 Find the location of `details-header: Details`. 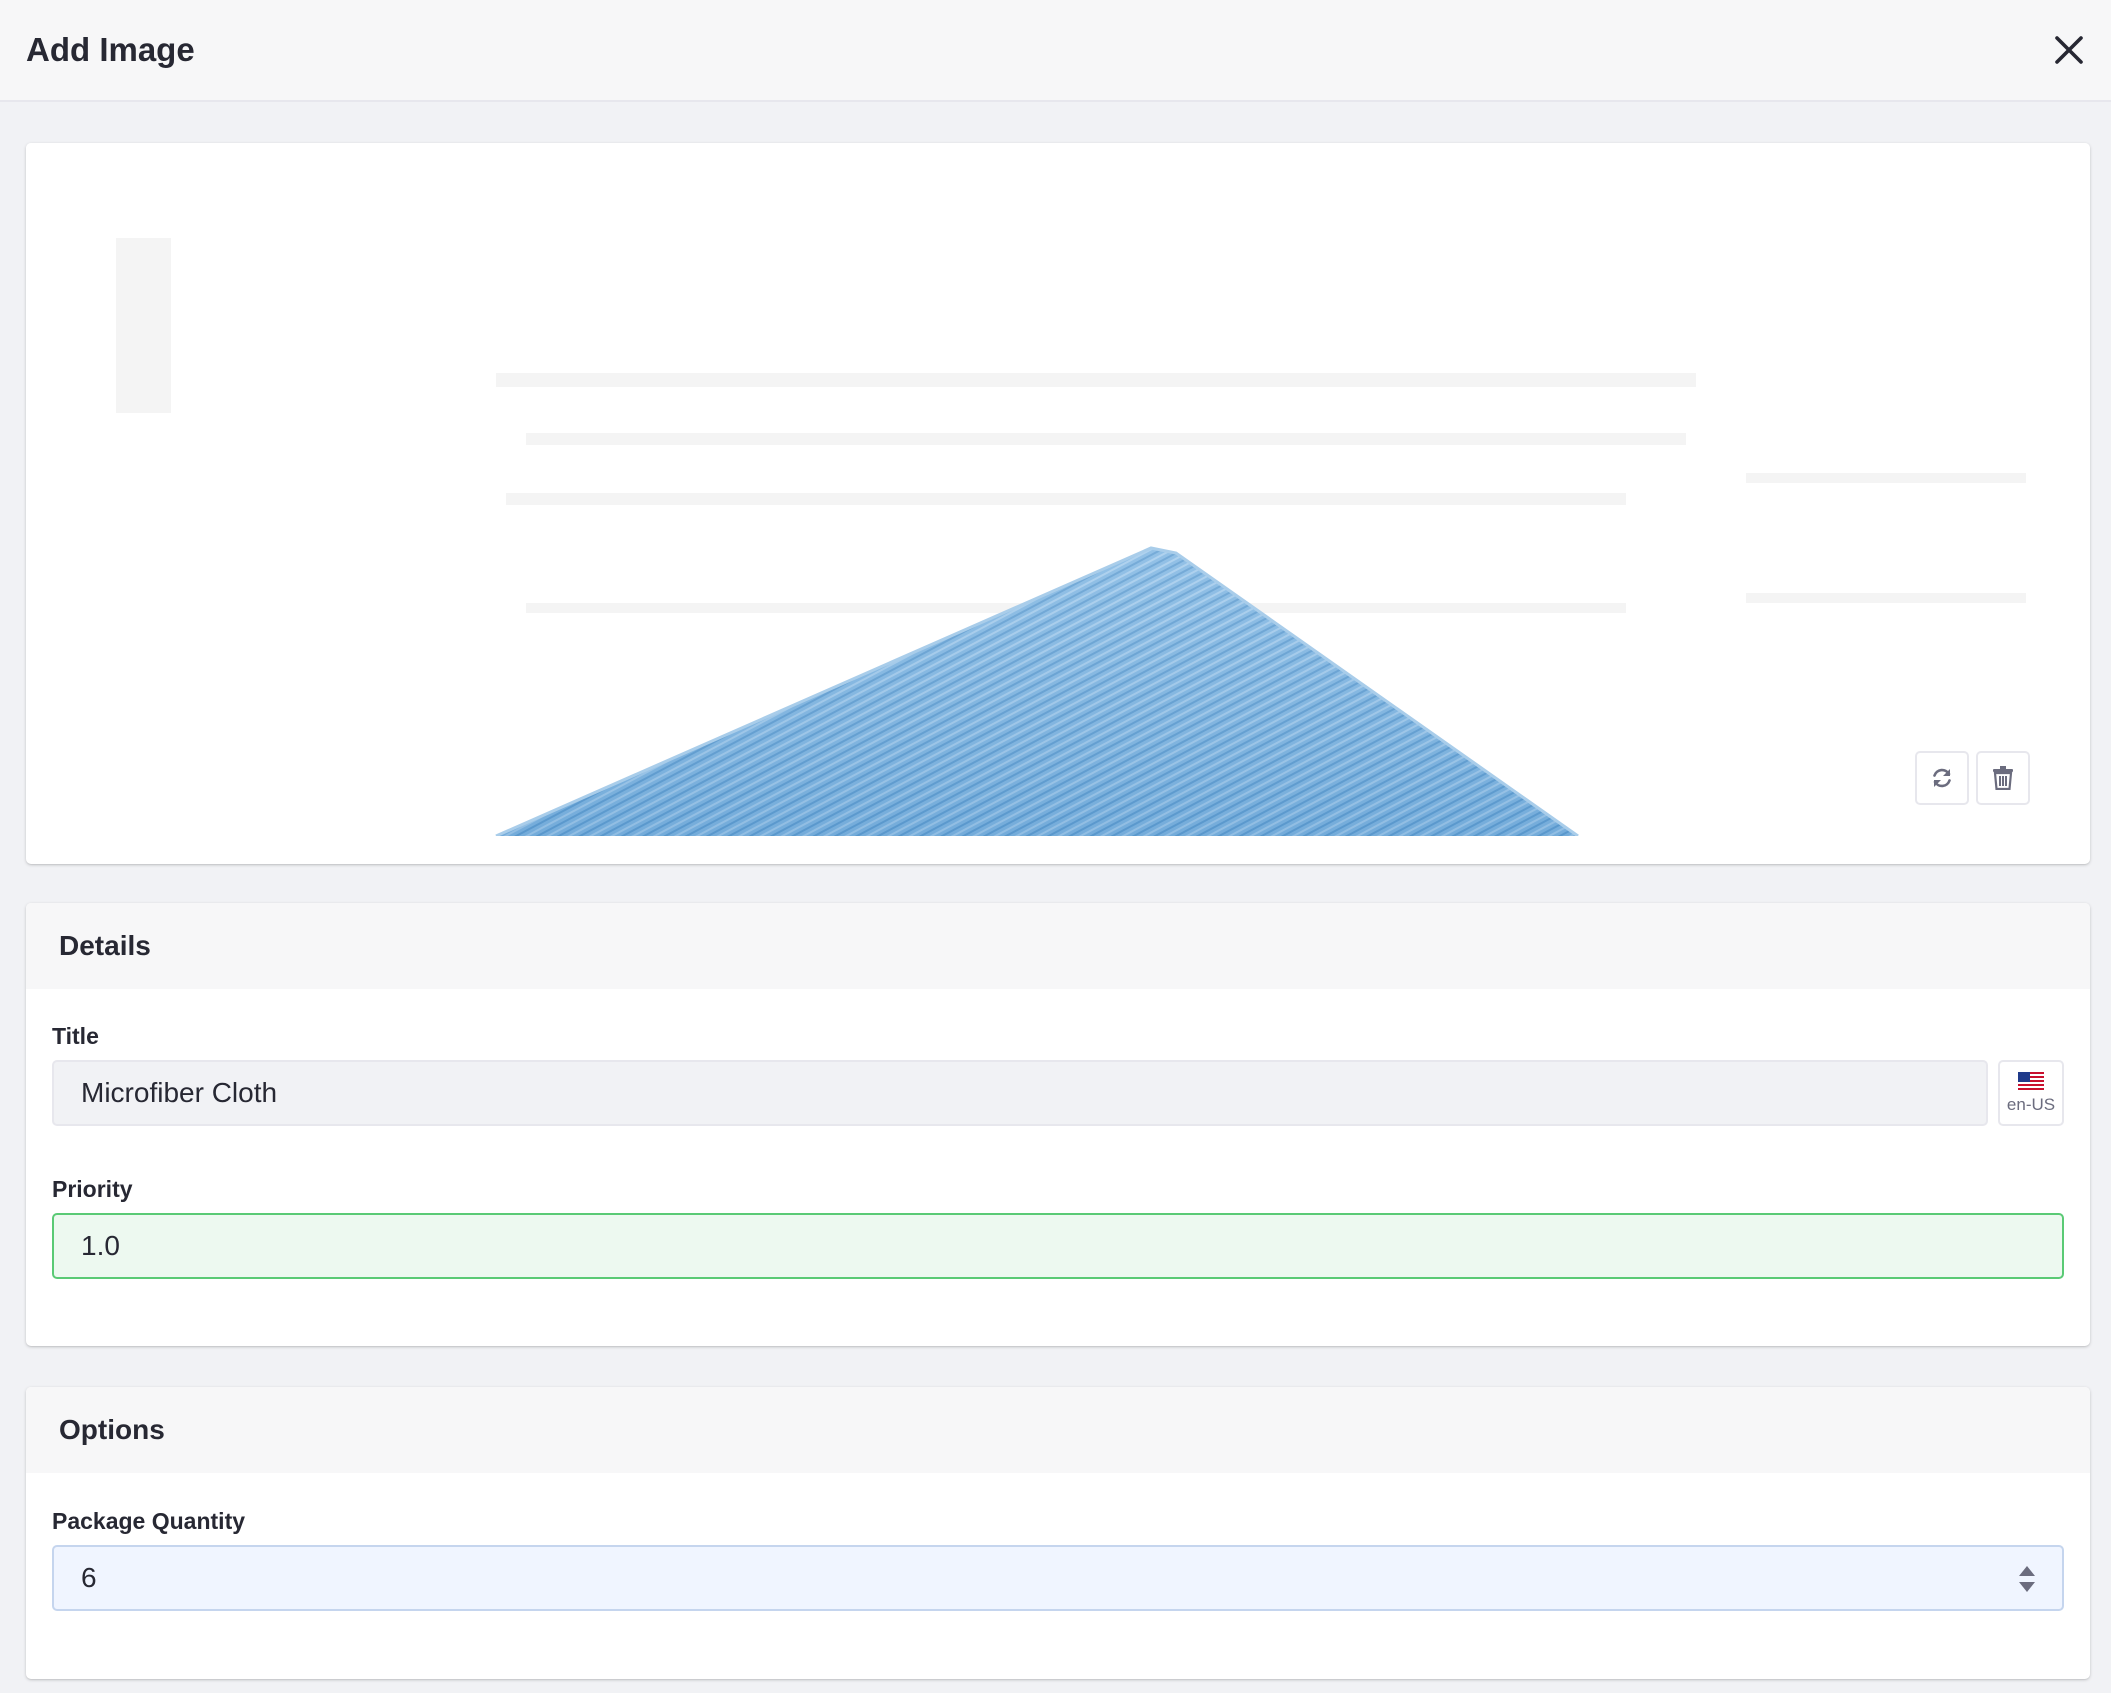

details-header: Details is located at coordinates (1058, 946).